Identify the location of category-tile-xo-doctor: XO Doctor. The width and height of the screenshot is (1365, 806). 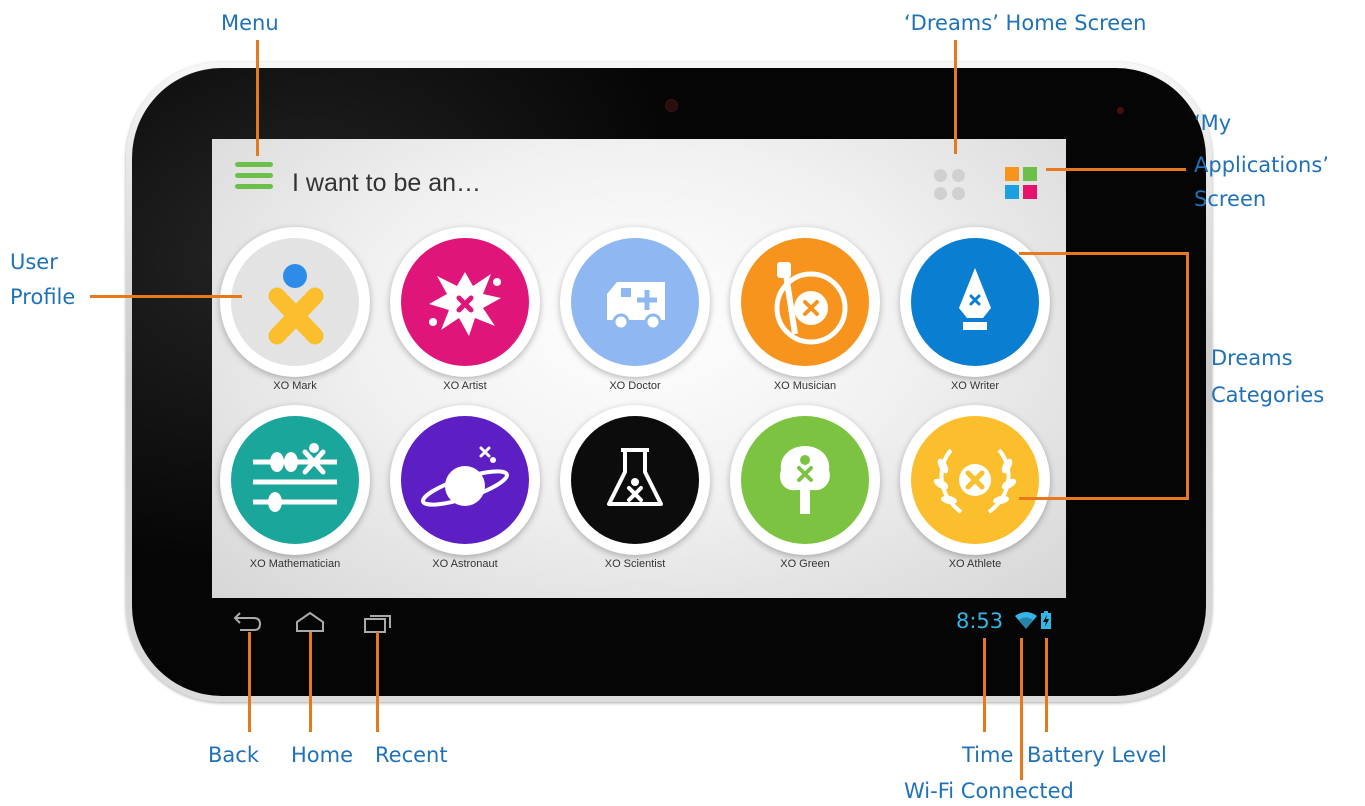
(635, 309).